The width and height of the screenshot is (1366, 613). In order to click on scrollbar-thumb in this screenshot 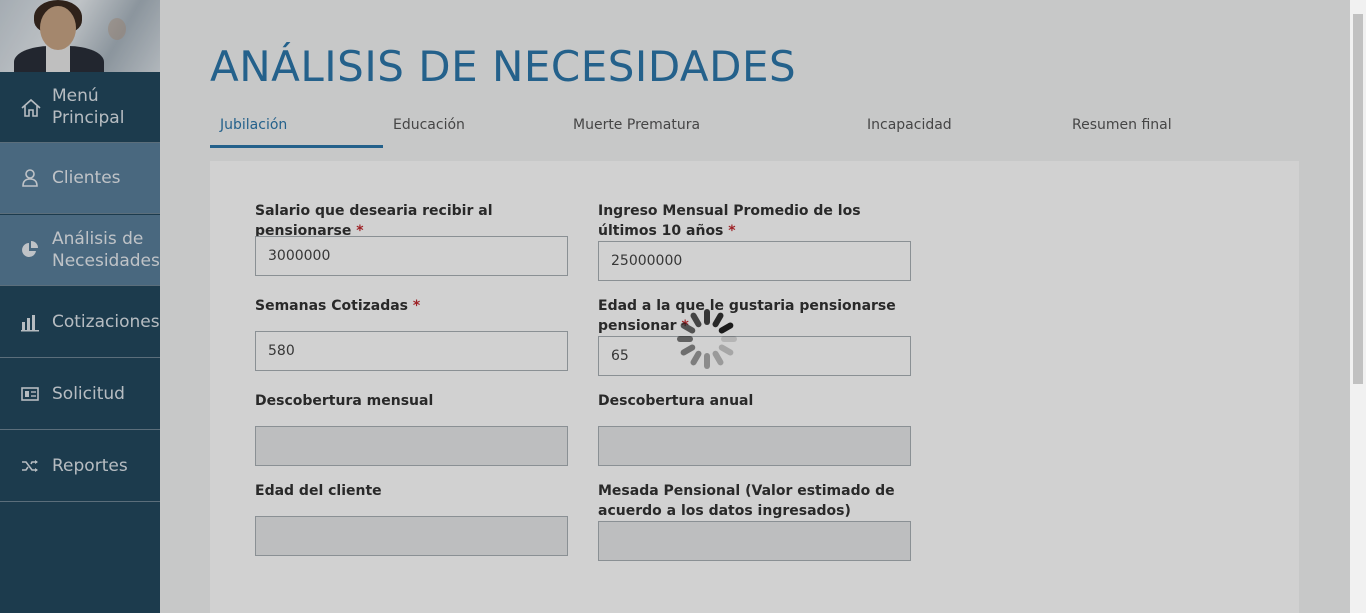, I will do `click(1358, 199)`.